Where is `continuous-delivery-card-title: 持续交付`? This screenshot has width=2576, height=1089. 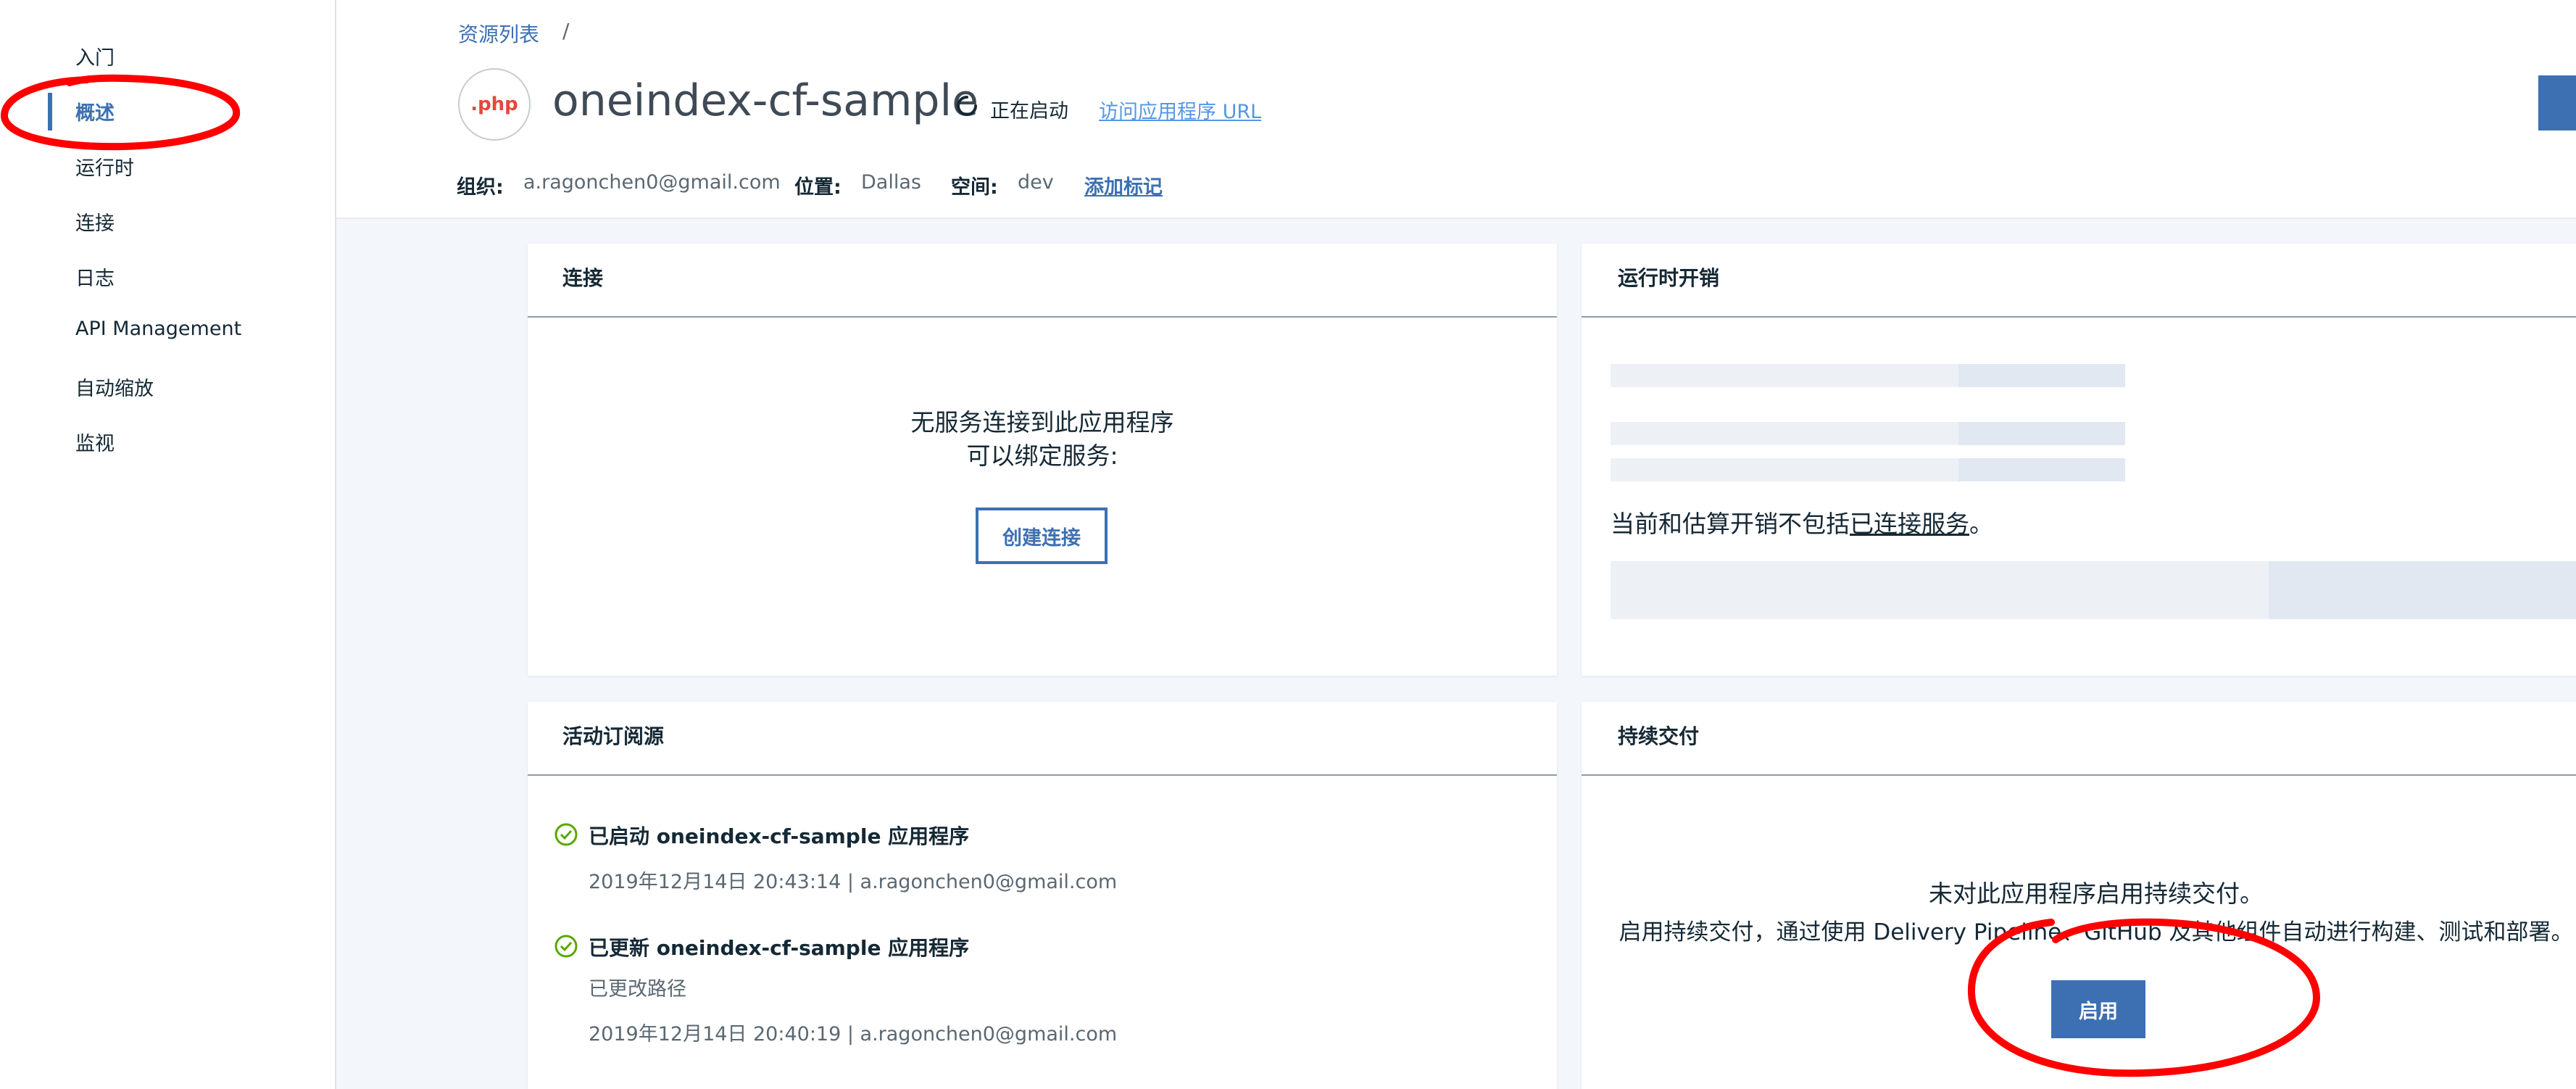
continuous-delivery-card-title: 持续交付 is located at coordinates (1659, 736).